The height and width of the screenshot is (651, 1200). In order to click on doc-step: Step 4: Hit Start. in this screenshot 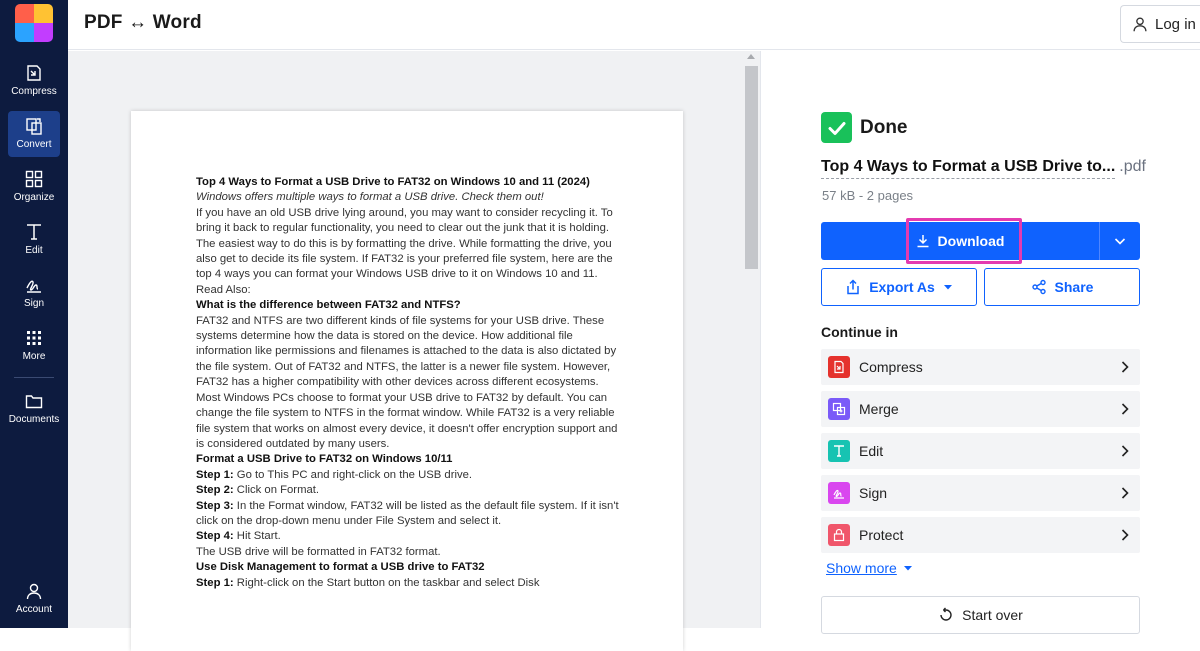, I will do `click(411, 536)`.